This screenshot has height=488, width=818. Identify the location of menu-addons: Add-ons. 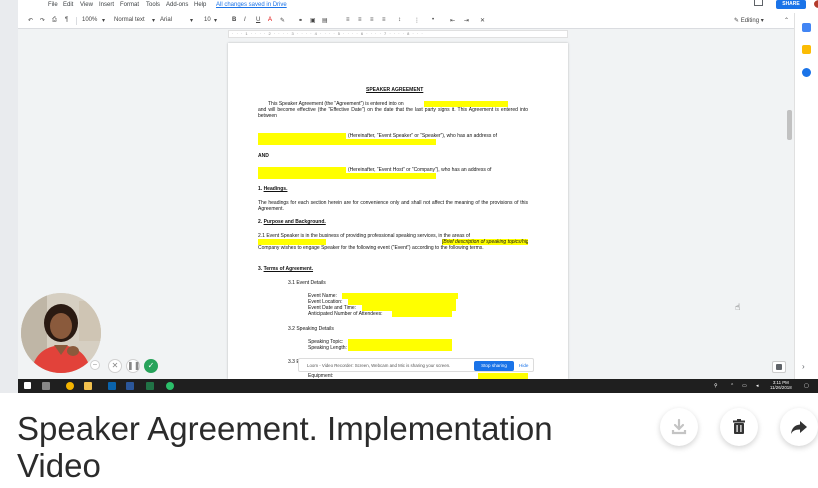
(177, 5).